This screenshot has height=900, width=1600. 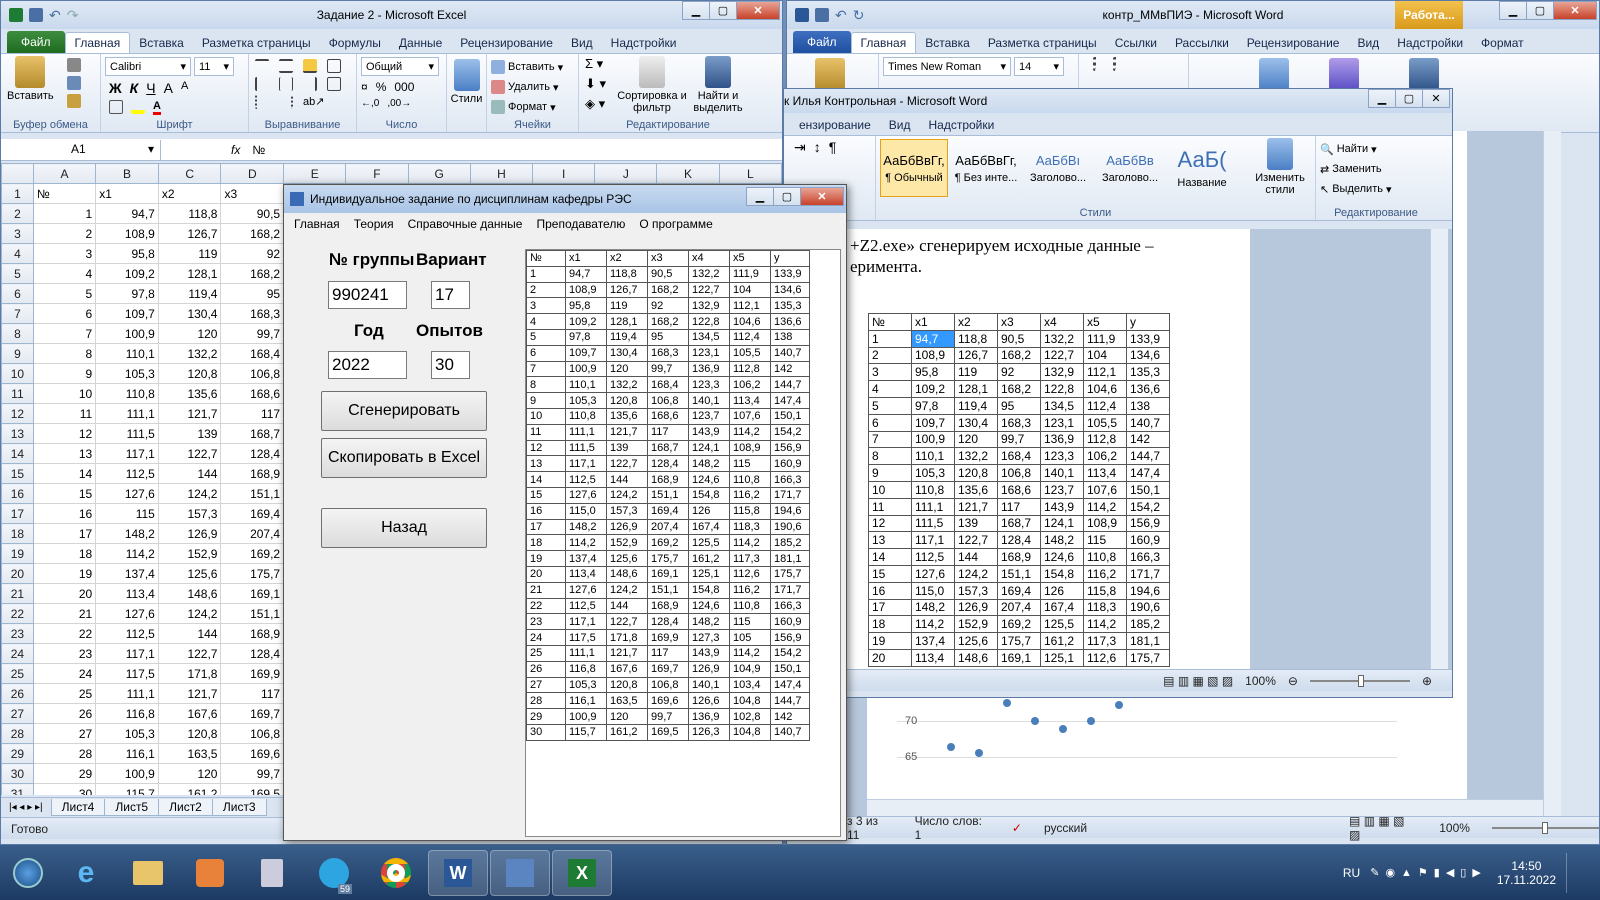 I want to click on cell: 148,6, so click(x=976, y=657).